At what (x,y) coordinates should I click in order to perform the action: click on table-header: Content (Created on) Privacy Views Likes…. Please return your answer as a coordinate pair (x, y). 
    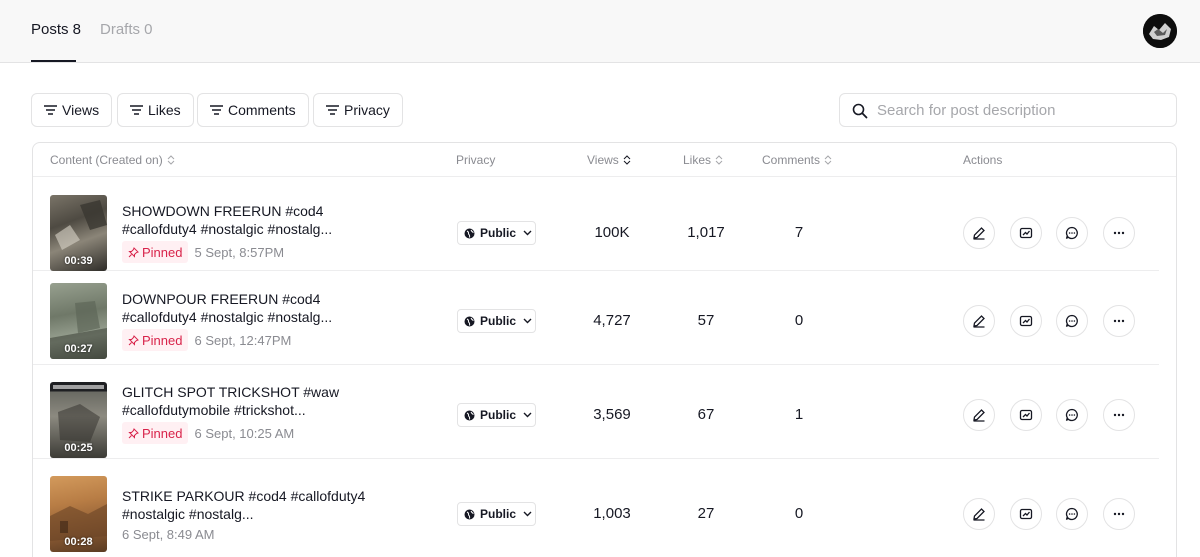
    Looking at the image, I should click on (604, 160).